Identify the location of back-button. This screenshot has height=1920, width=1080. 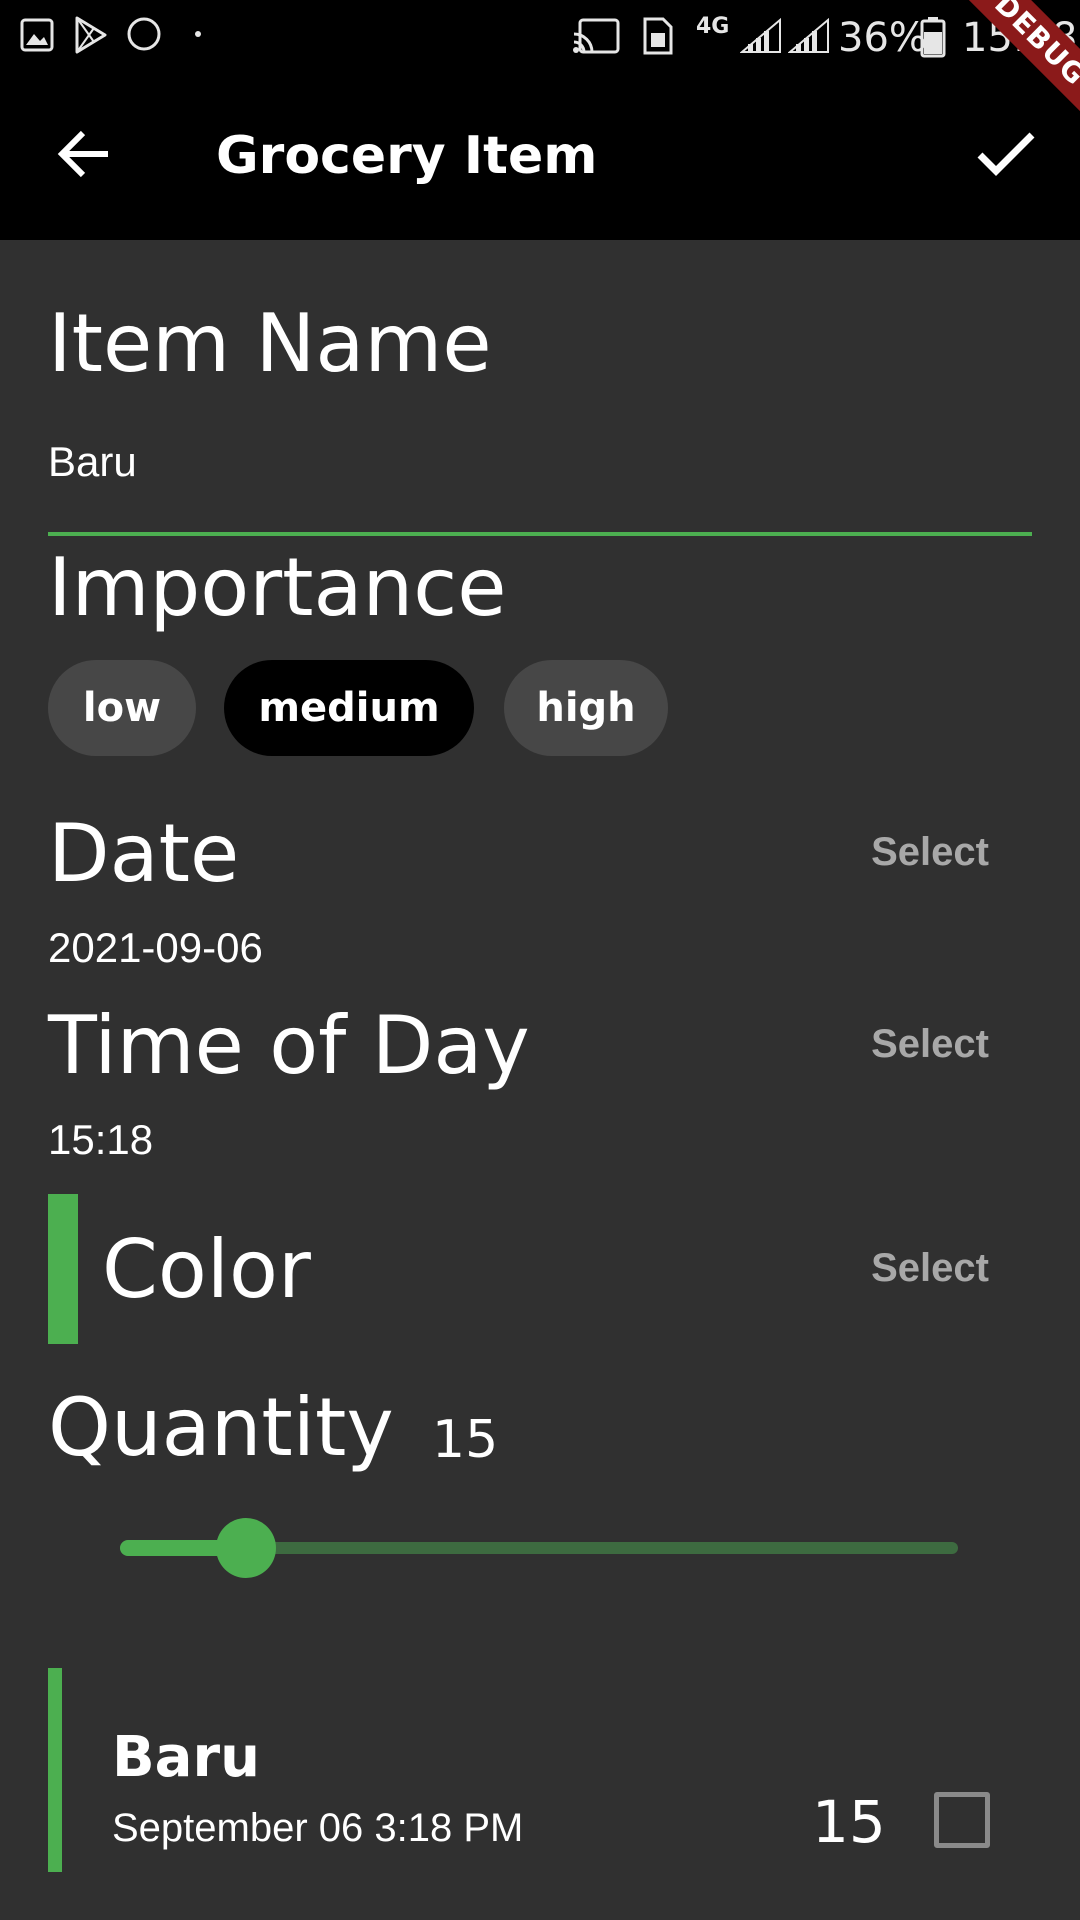
(84, 154).